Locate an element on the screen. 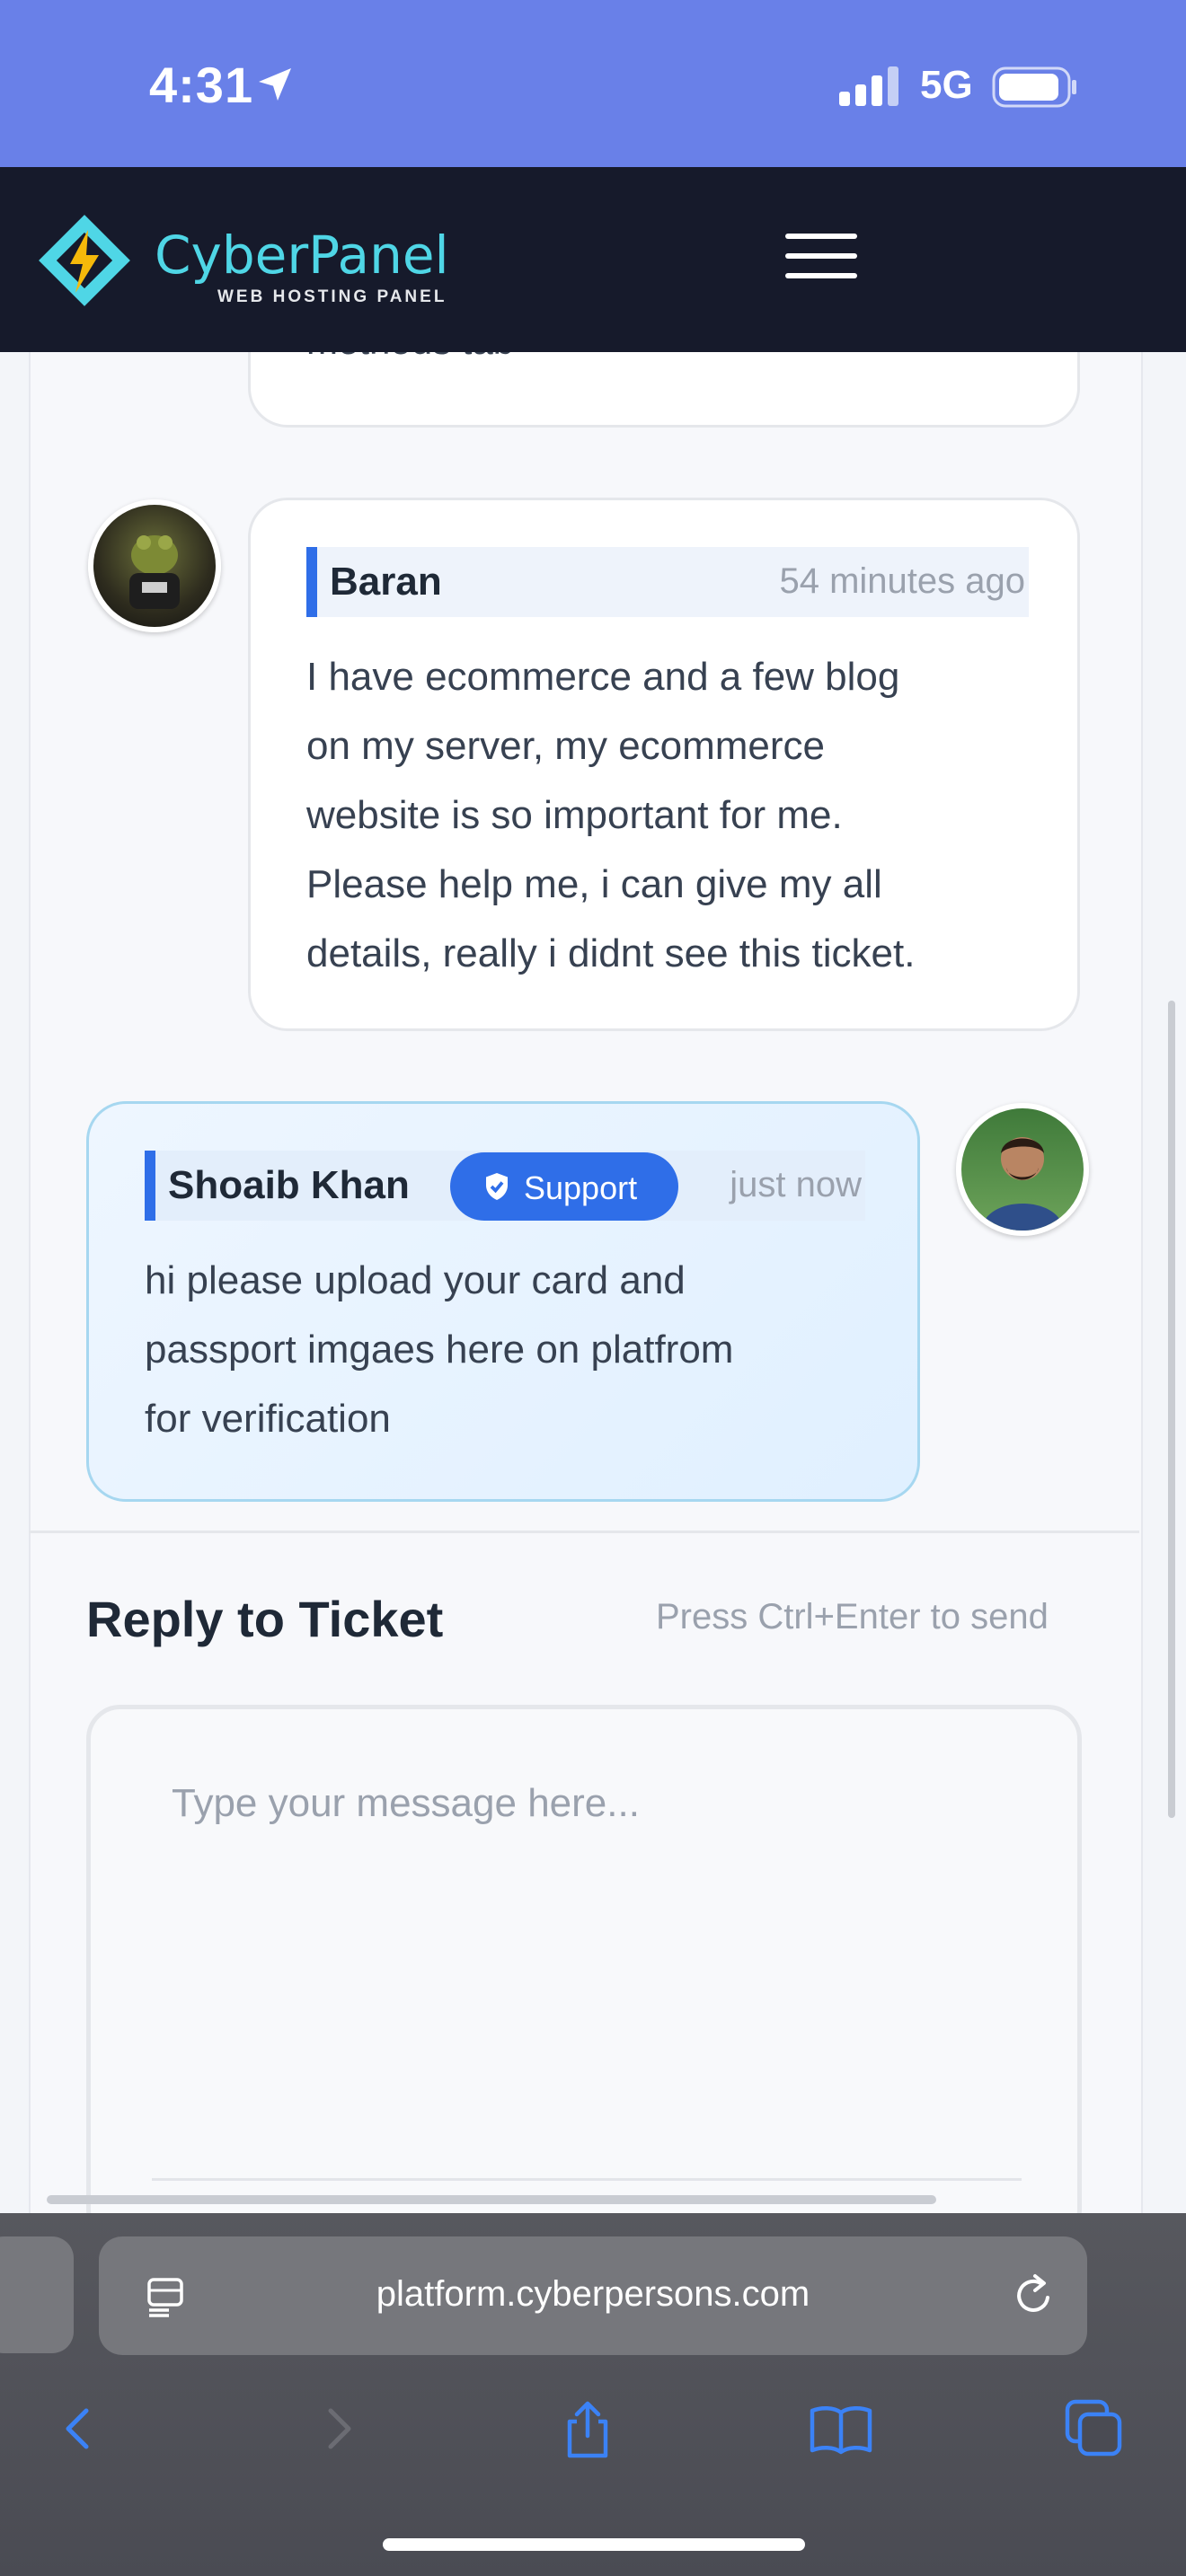 The height and width of the screenshot is (2576, 1186). vertical-scrollbar is located at coordinates (1171, 1409).